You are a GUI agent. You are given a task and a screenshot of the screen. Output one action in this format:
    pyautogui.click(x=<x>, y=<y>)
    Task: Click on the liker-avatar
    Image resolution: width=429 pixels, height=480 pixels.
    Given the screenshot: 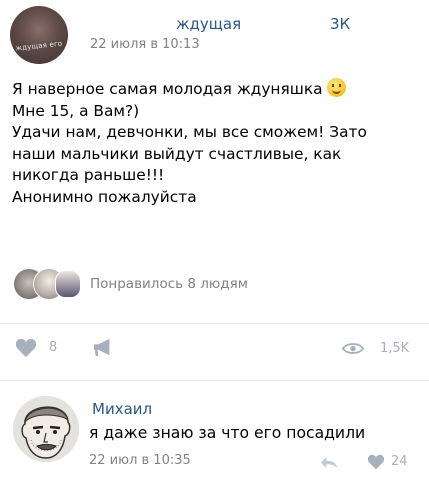 What is the action you would take?
    pyautogui.click(x=68, y=284)
    